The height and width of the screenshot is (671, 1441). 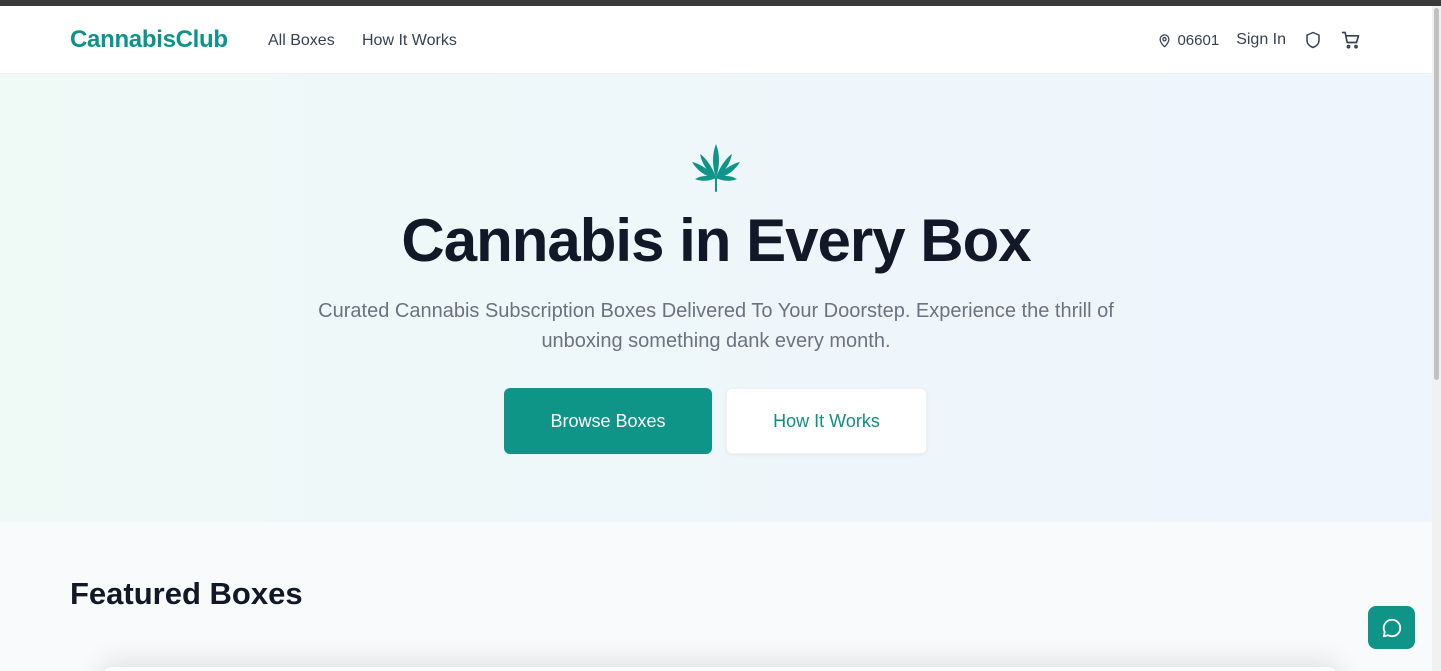 I want to click on chat-bubble-icon, so click(x=1391, y=627).